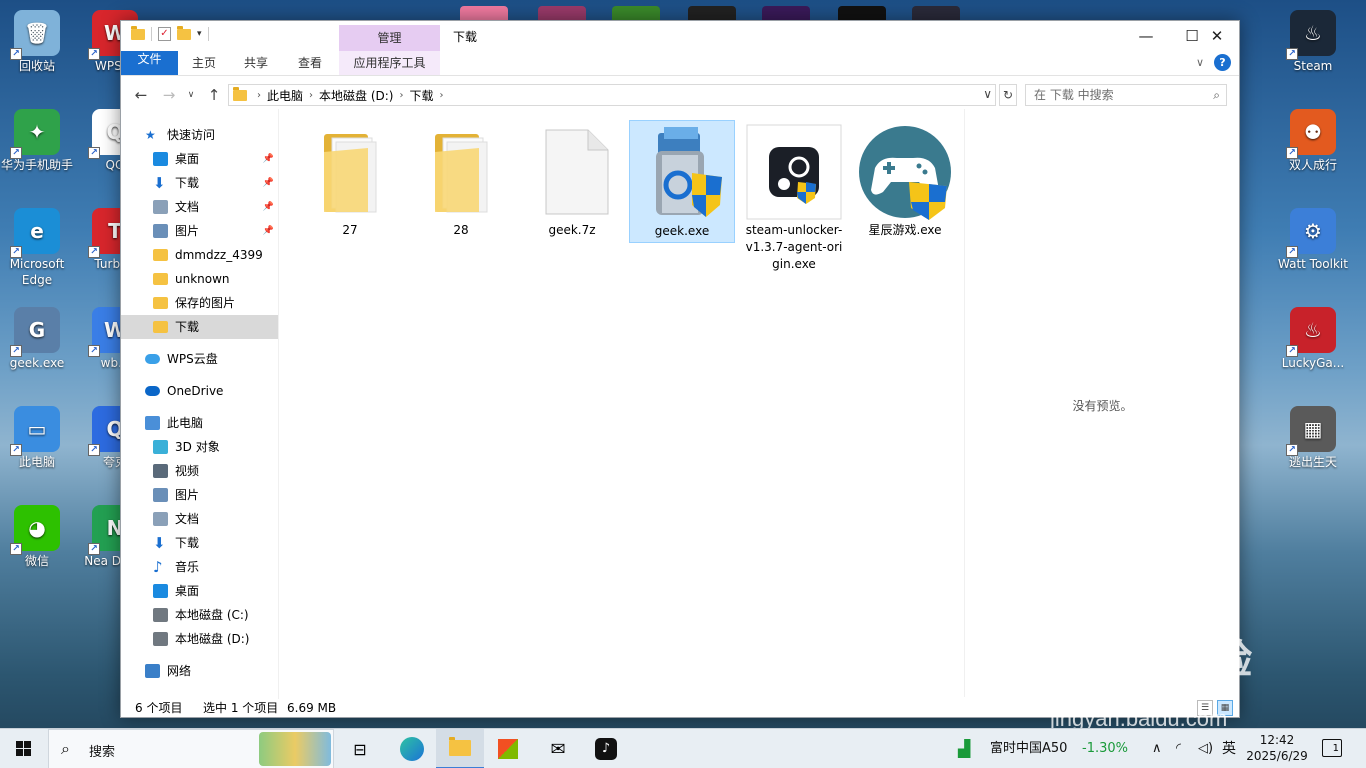 The image size is (1366, 768). Describe the element at coordinates (350, 180) in the screenshot. I see `file-item: 27` at that location.